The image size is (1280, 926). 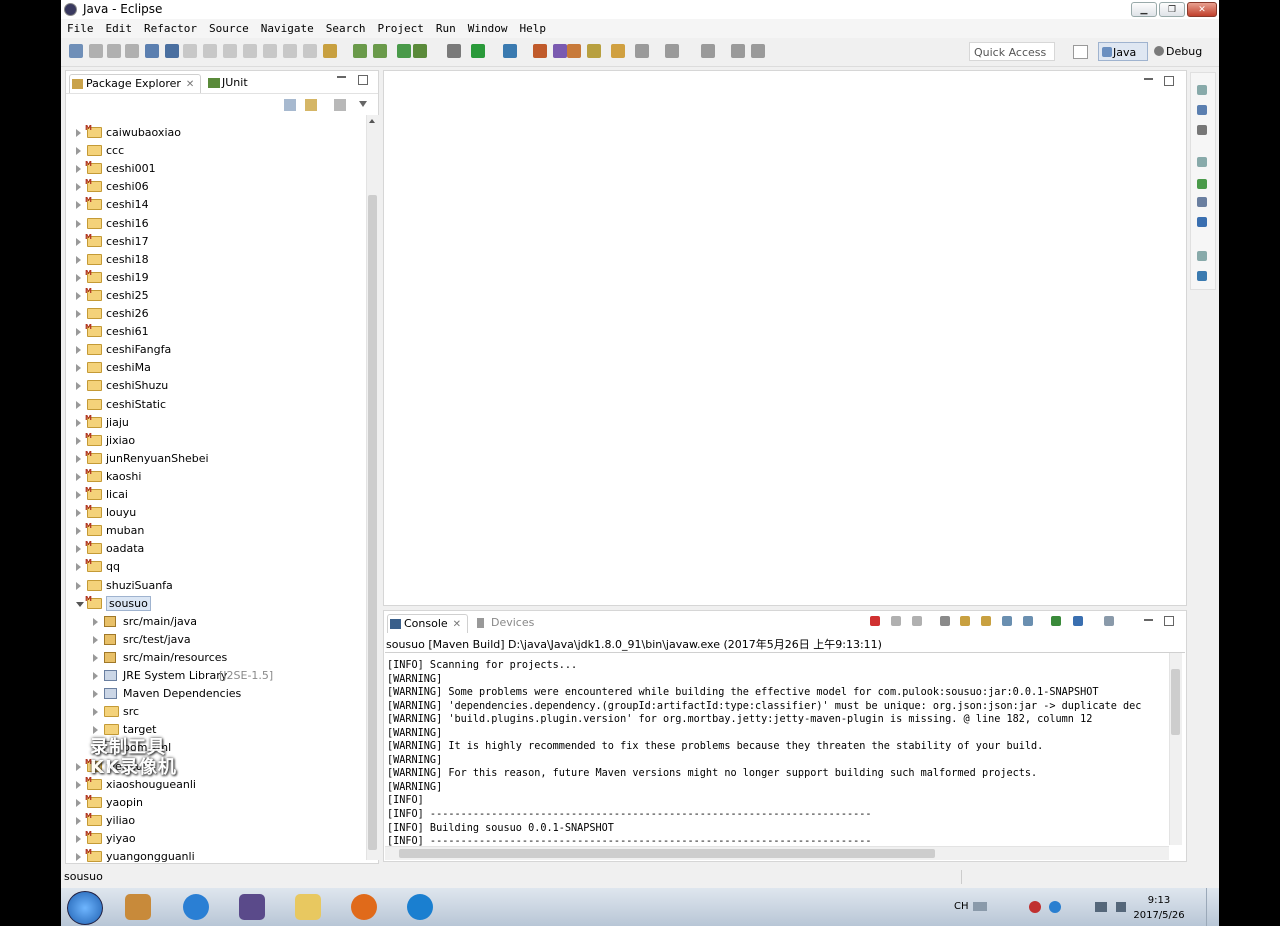 I want to click on menu-run: Run, so click(x=446, y=28).